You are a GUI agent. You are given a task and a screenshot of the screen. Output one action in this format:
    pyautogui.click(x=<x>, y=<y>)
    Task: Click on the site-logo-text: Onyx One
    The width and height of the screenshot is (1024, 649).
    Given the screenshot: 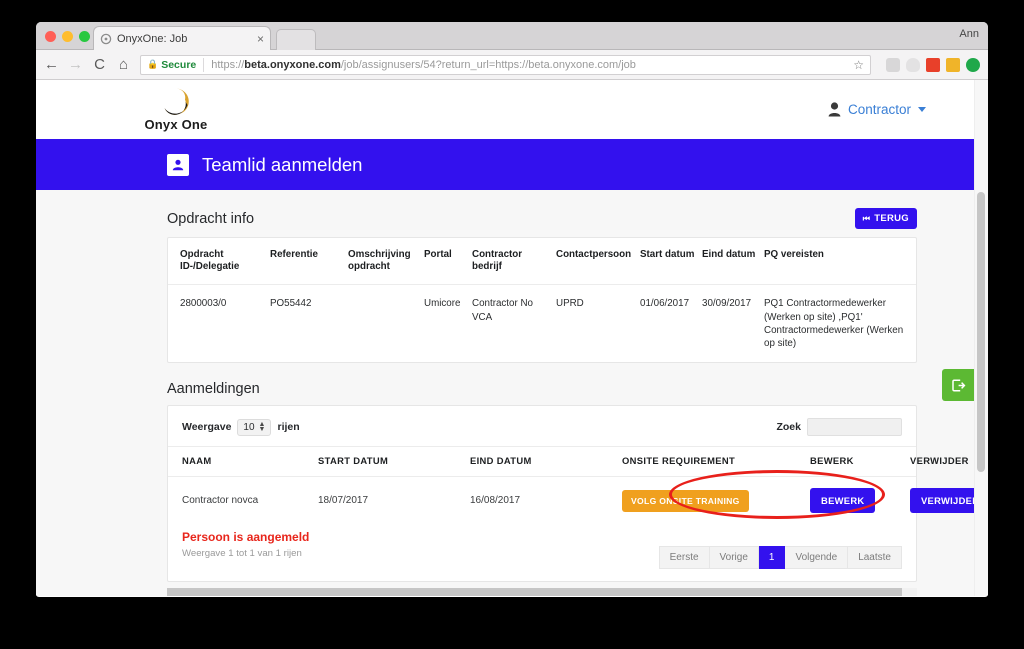 What is the action you would take?
    pyautogui.click(x=176, y=124)
    